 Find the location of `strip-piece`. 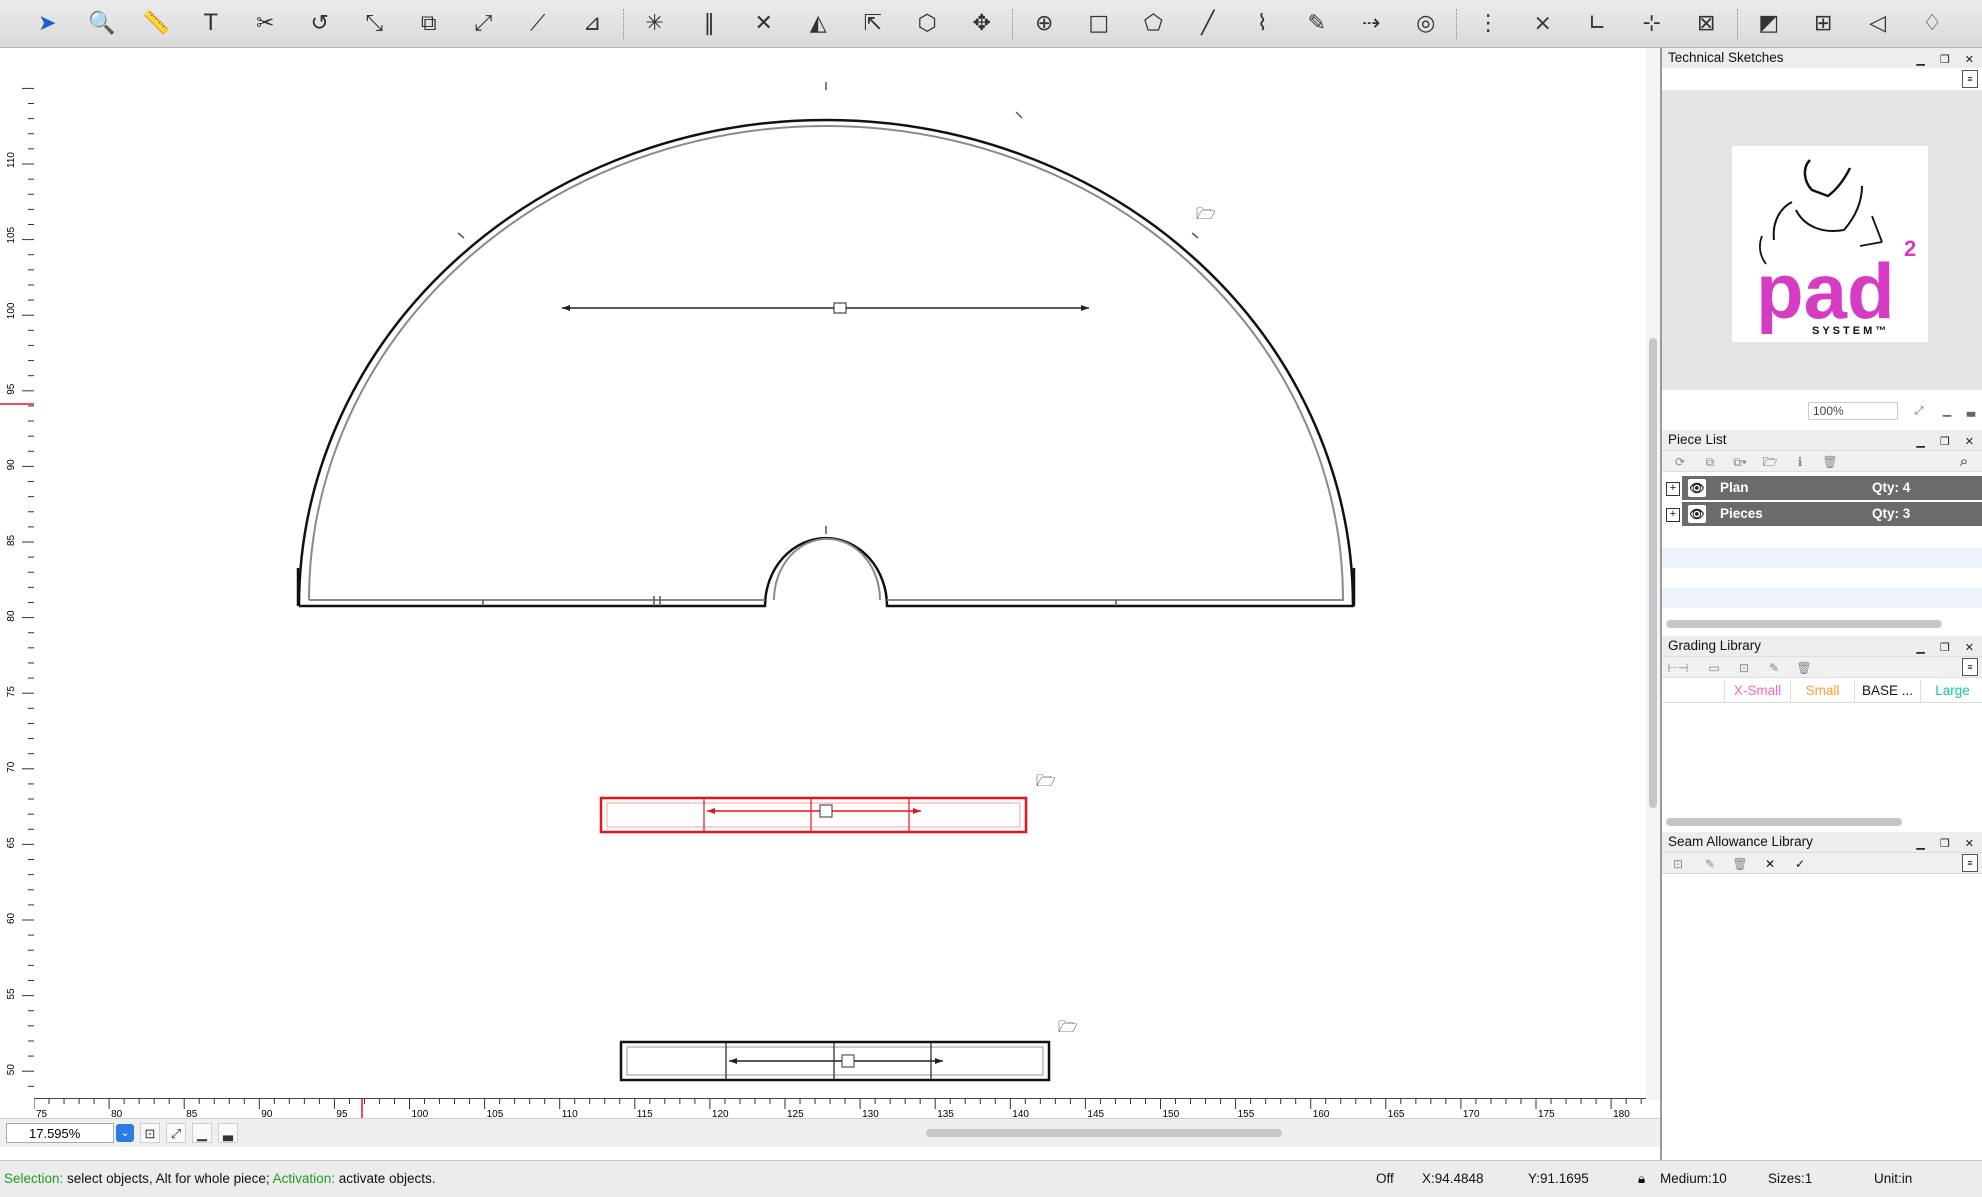

strip-piece is located at coordinates (835, 1061).